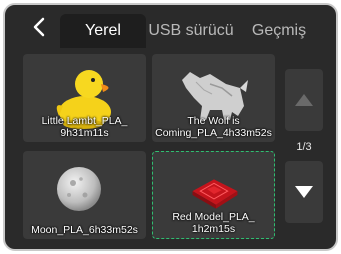  Describe the element at coordinates (84, 229) in the screenshot. I see `file-label: Moon_PLA_6h33m52s` at that location.